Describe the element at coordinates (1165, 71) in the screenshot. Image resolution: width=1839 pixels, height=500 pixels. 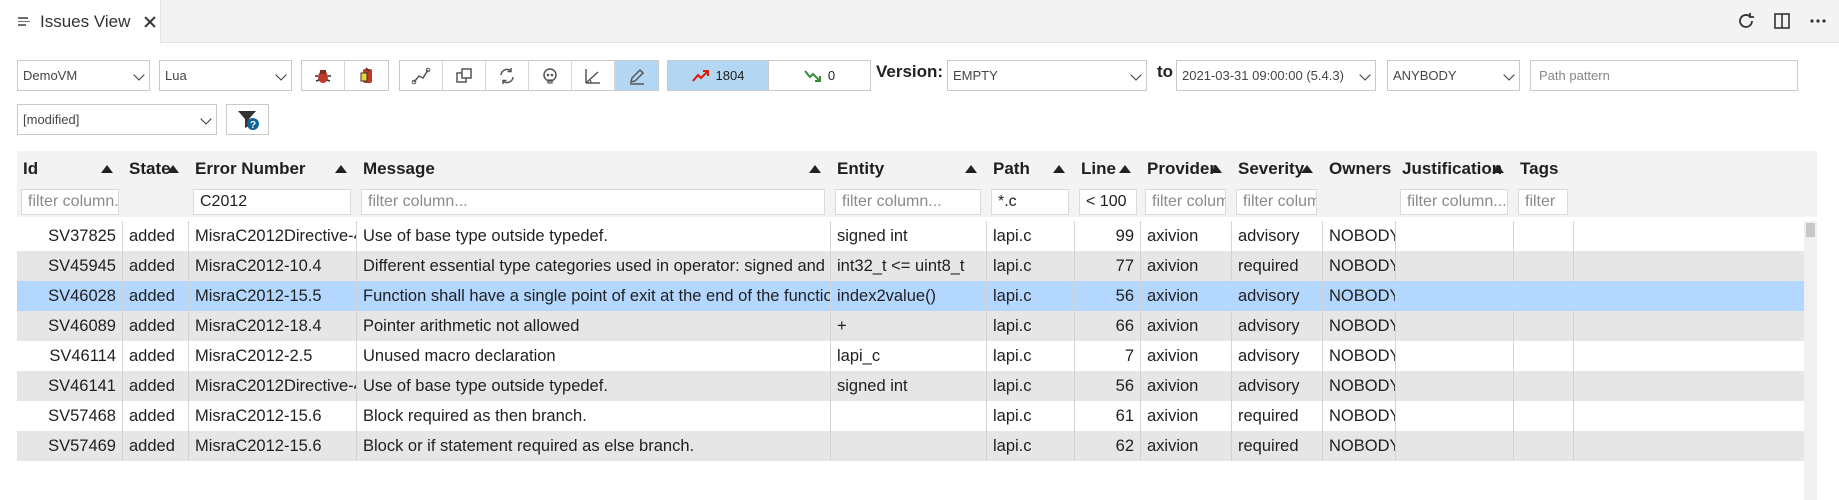
I see `to-label: to` at that location.